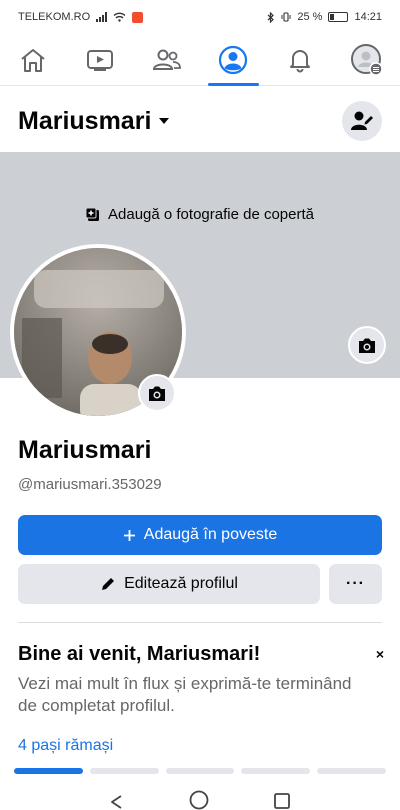  I want to click on home-circle-icon, so click(199, 800).